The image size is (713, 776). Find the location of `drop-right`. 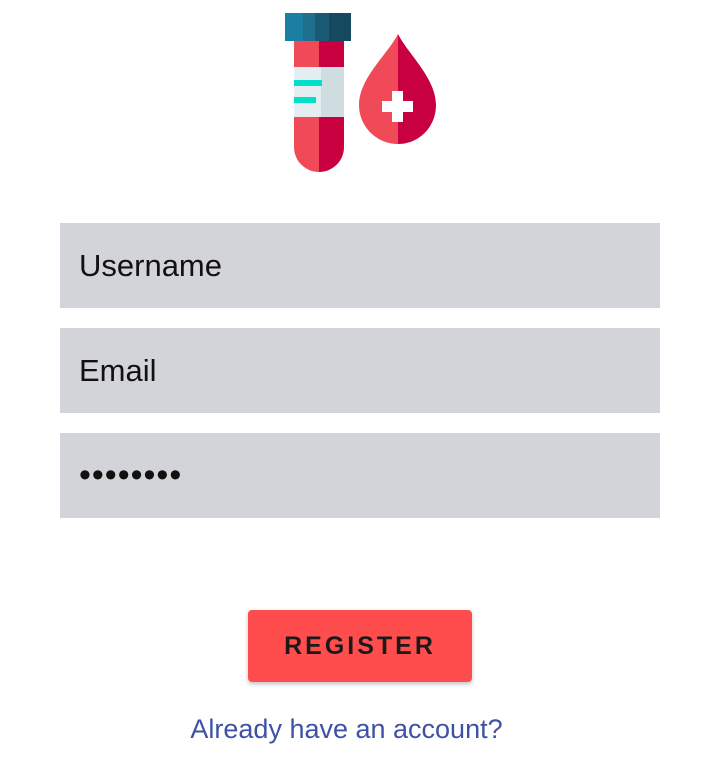

drop-right is located at coordinates (417, 89).